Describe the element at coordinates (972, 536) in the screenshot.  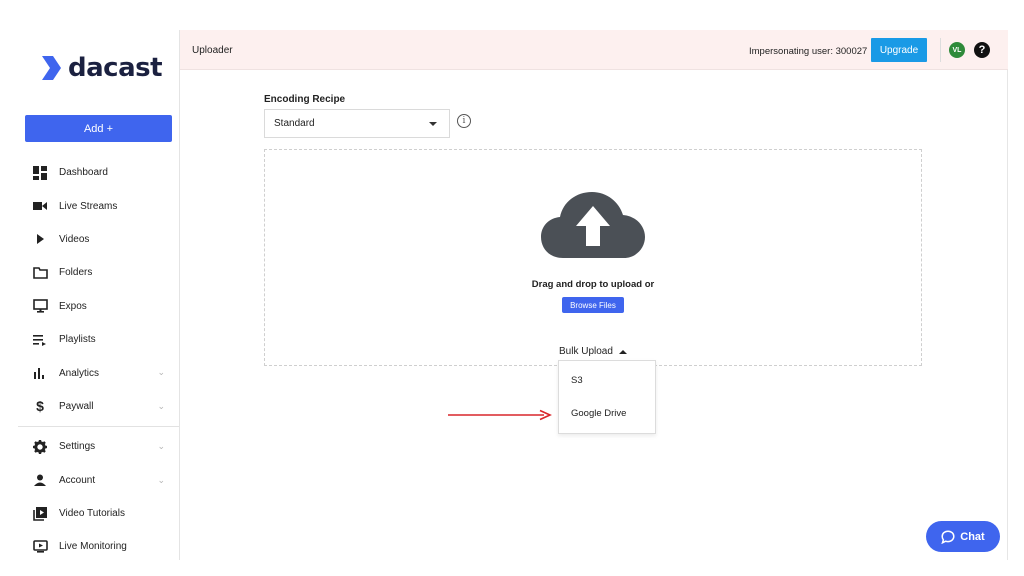
I see `chat-label: Chat` at that location.